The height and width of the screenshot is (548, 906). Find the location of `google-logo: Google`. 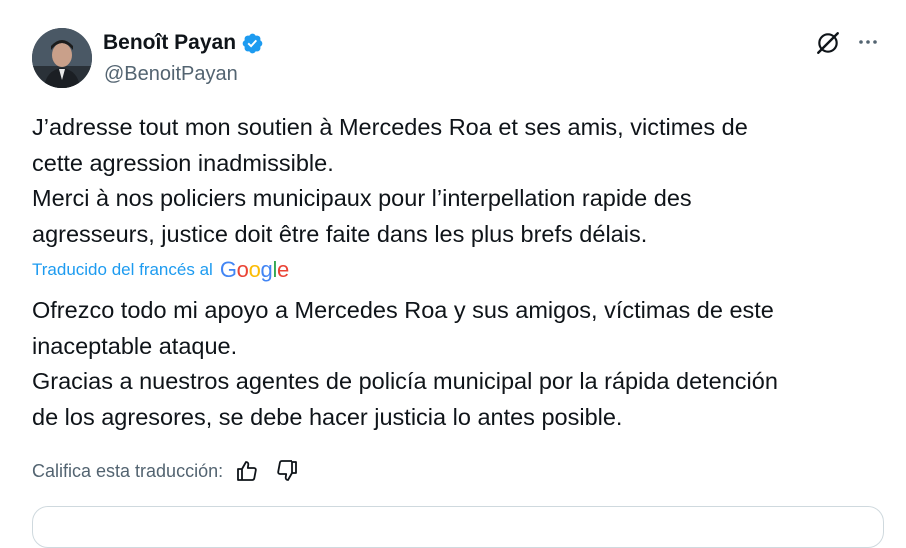

google-logo: Google is located at coordinates (254, 269).